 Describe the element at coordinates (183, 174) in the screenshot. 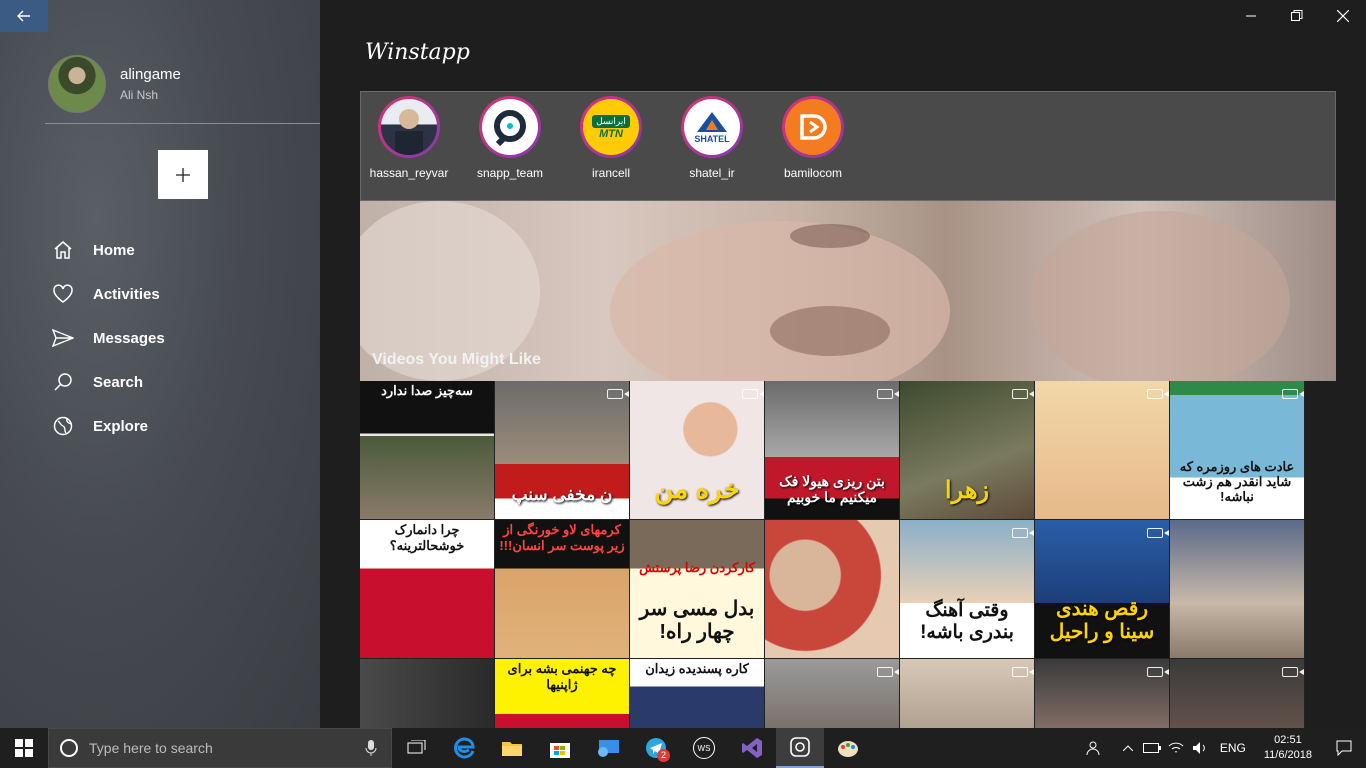

I see `add-post-button` at that location.